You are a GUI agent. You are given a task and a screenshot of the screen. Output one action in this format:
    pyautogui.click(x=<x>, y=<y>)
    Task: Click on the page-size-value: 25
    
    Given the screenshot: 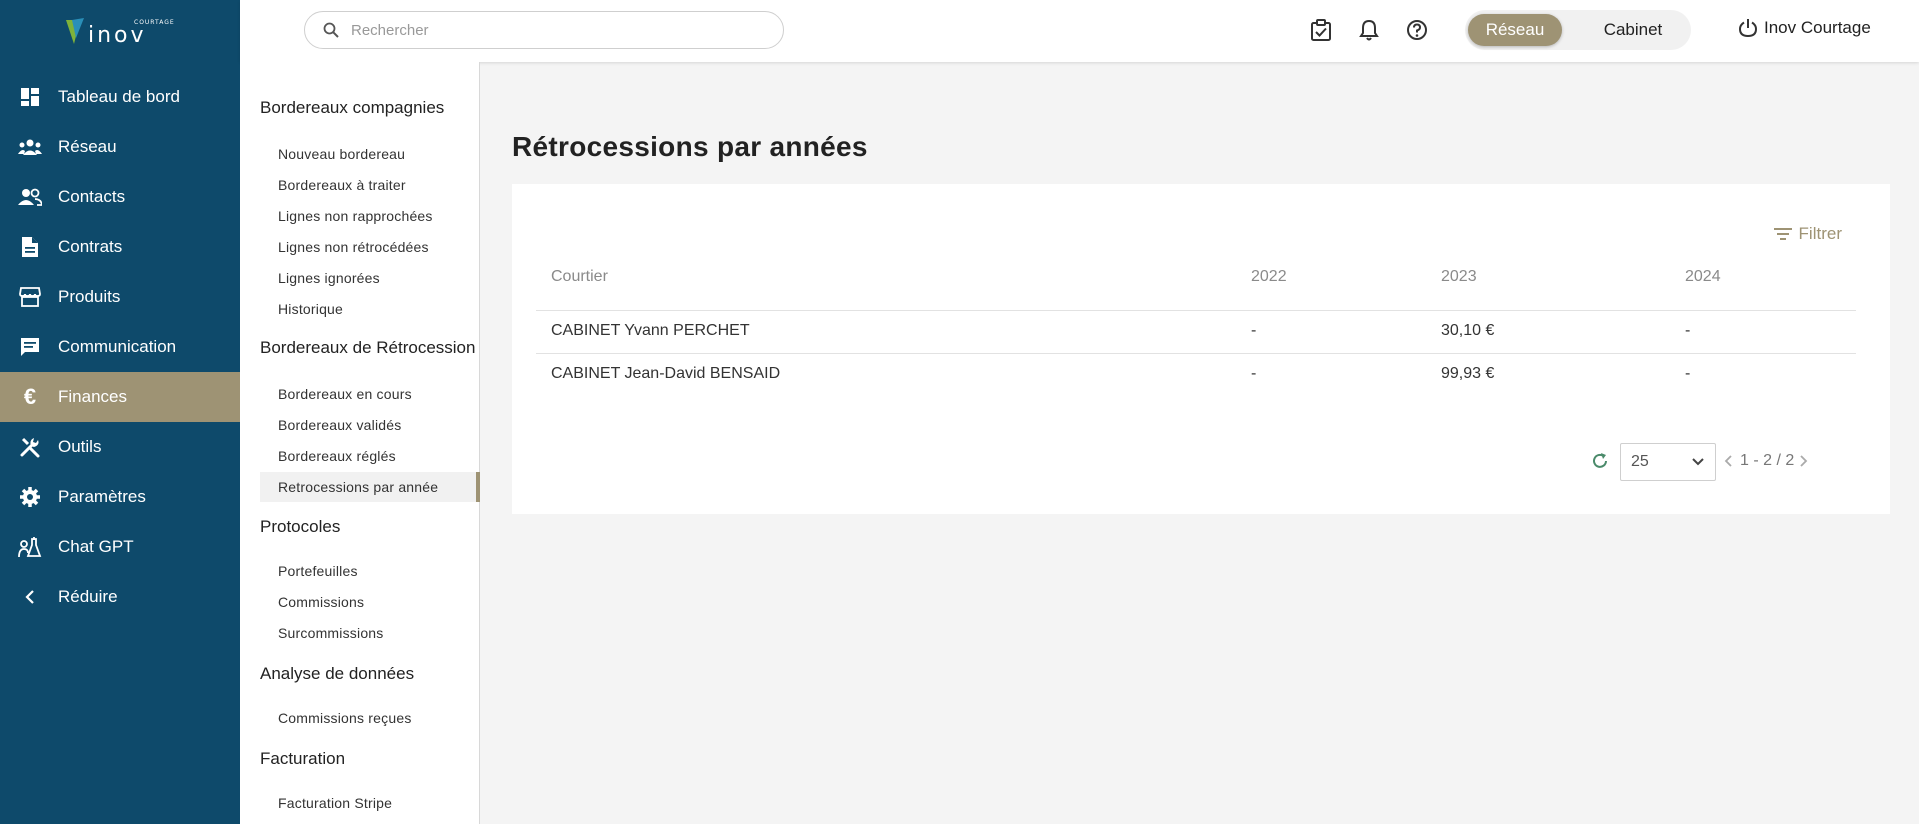 What is the action you would take?
    pyautogui.click(x=1640, y=461)
    